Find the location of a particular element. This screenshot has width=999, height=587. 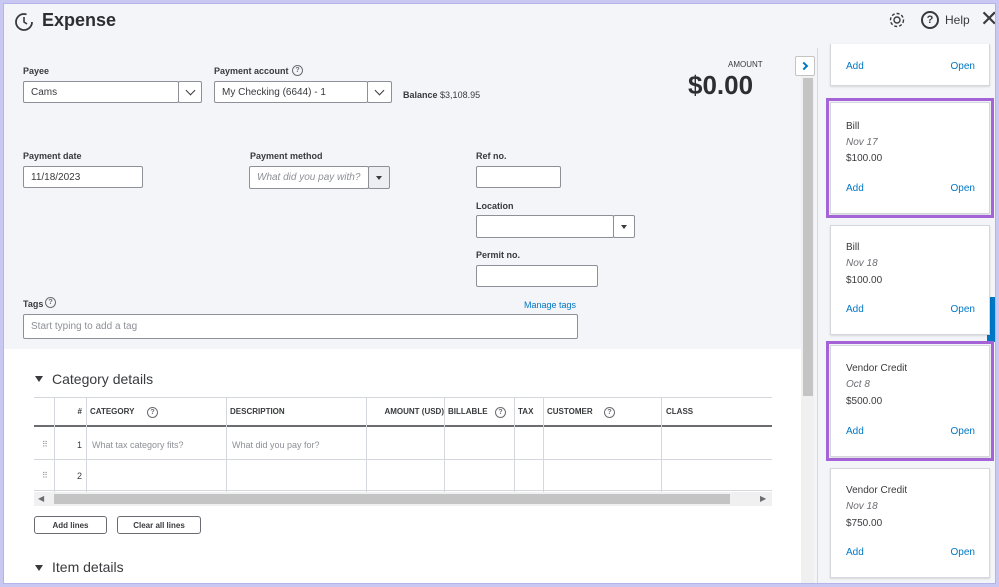

location-label: Location is located at coordinates (495, 206).